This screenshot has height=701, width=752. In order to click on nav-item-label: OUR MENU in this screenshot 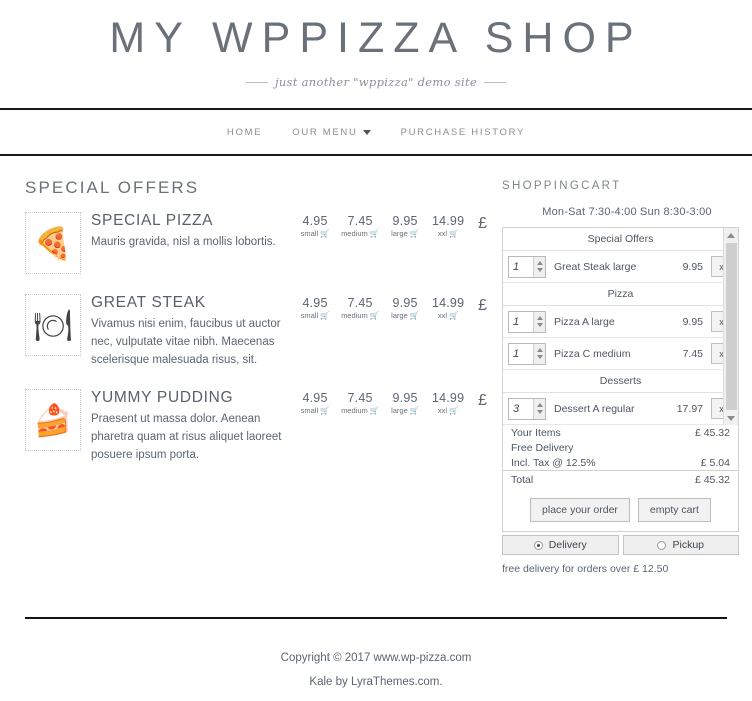, I will do `click(325, 132)`.